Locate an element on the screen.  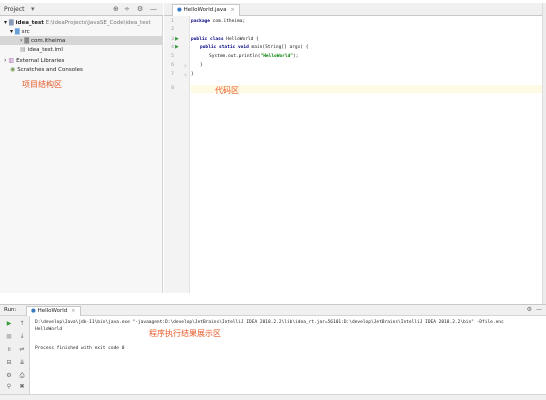
line-number: 3 is located at coordinates (172, 39).